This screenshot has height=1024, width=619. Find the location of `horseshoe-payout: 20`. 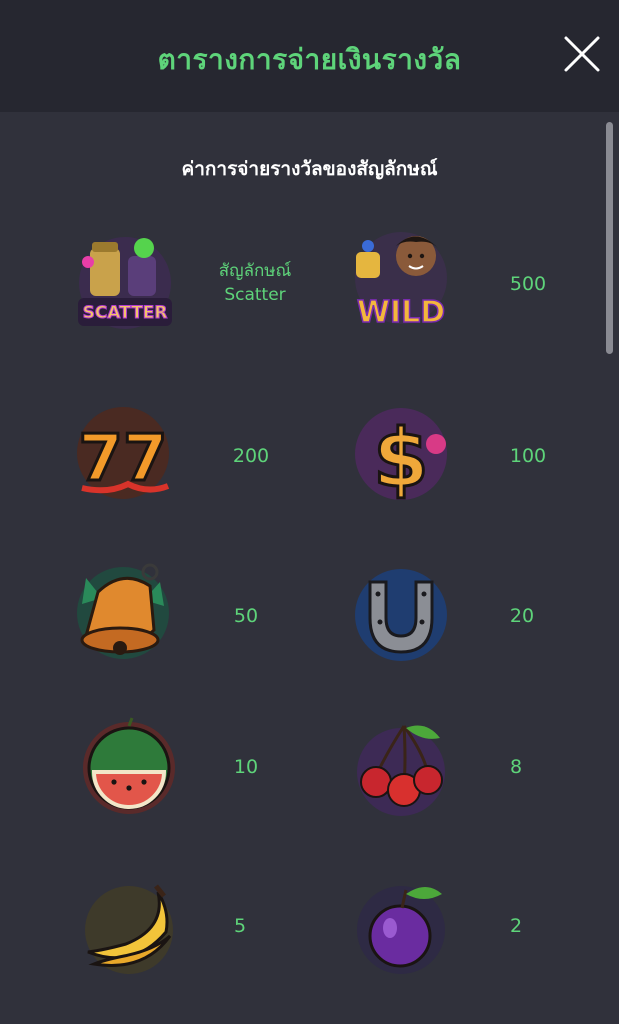

horseshoe-payout: 20 is located at coordinates (522, 616).